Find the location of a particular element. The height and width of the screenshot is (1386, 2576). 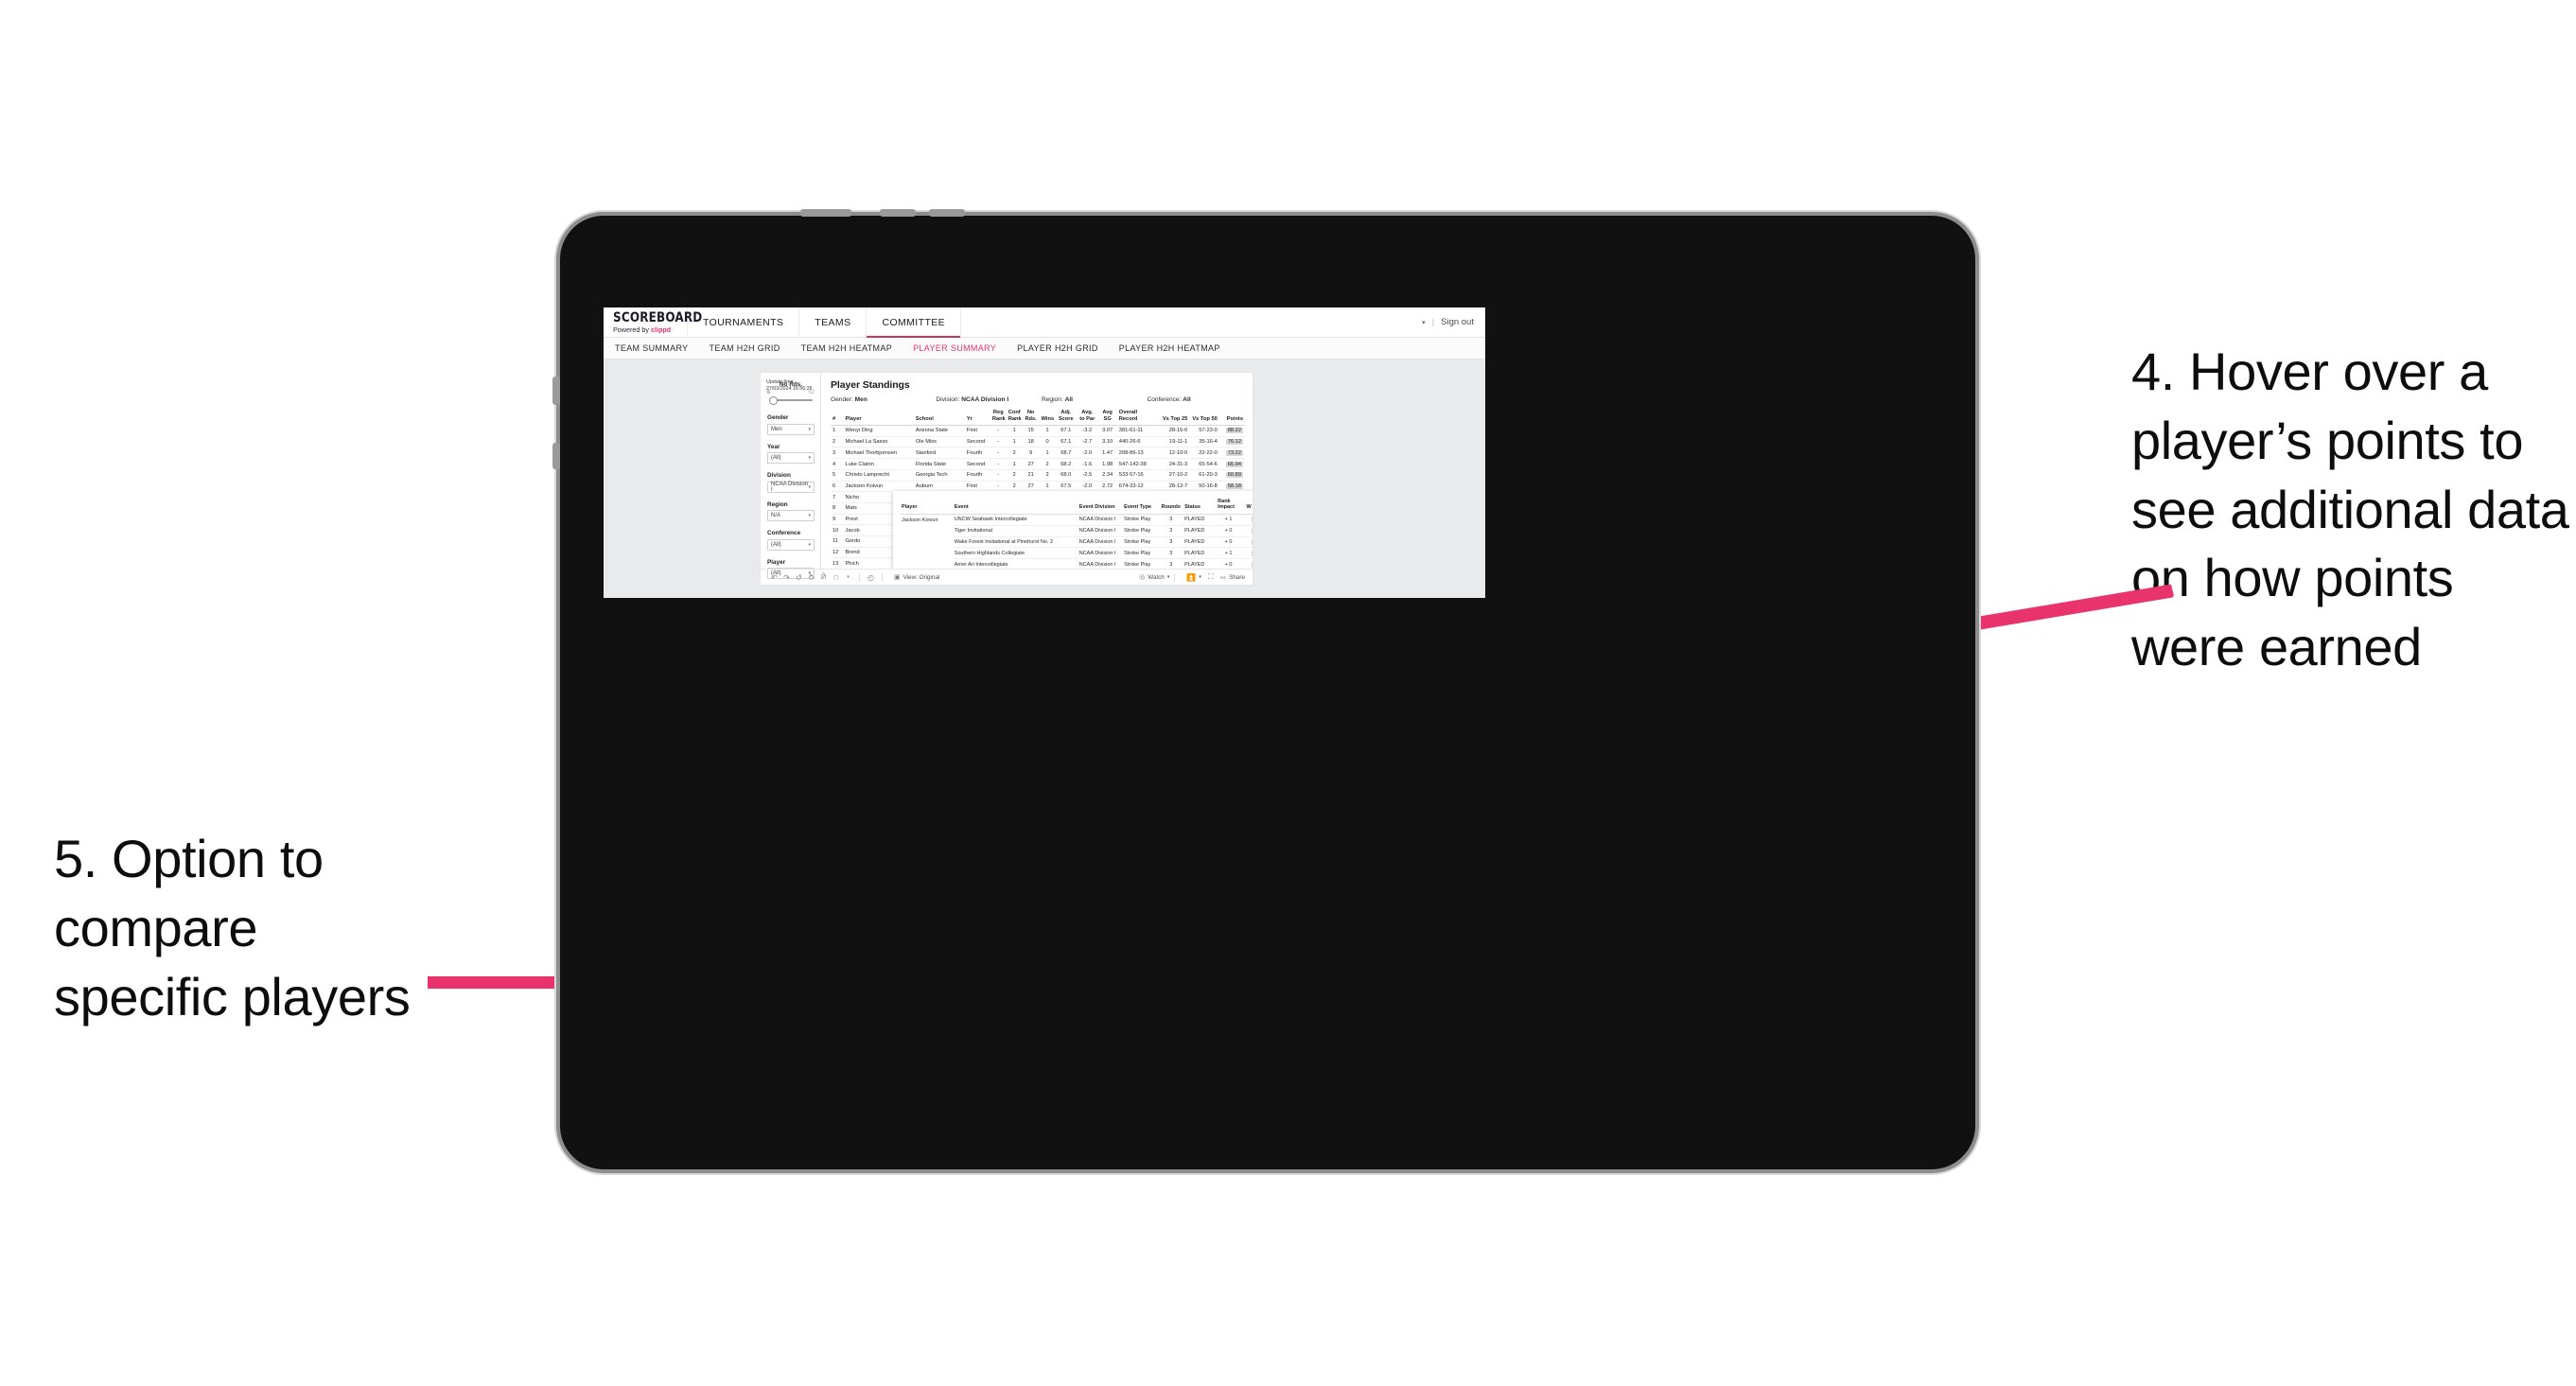

share-button: ∾ Share is located at coordinates (1232, 577).